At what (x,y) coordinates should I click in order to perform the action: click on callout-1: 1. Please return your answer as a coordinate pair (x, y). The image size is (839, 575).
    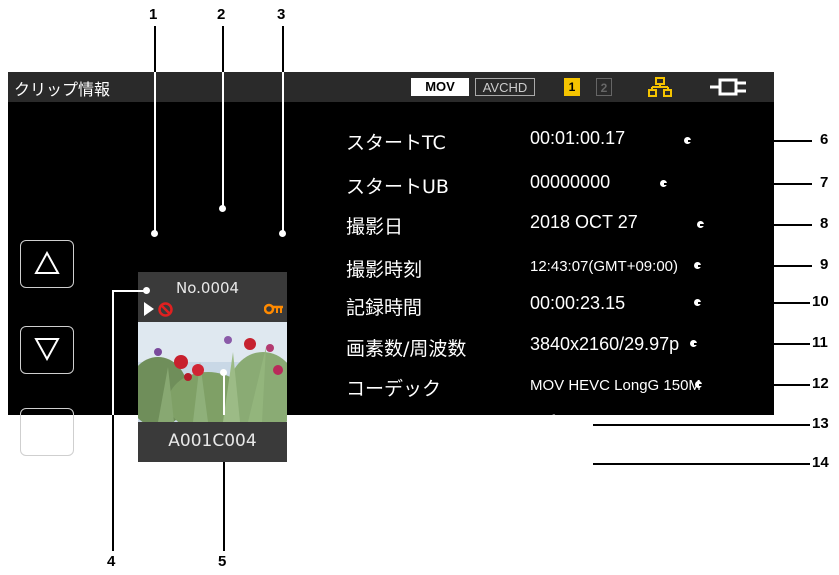
    Looking at the image, I should click on (153, 14).